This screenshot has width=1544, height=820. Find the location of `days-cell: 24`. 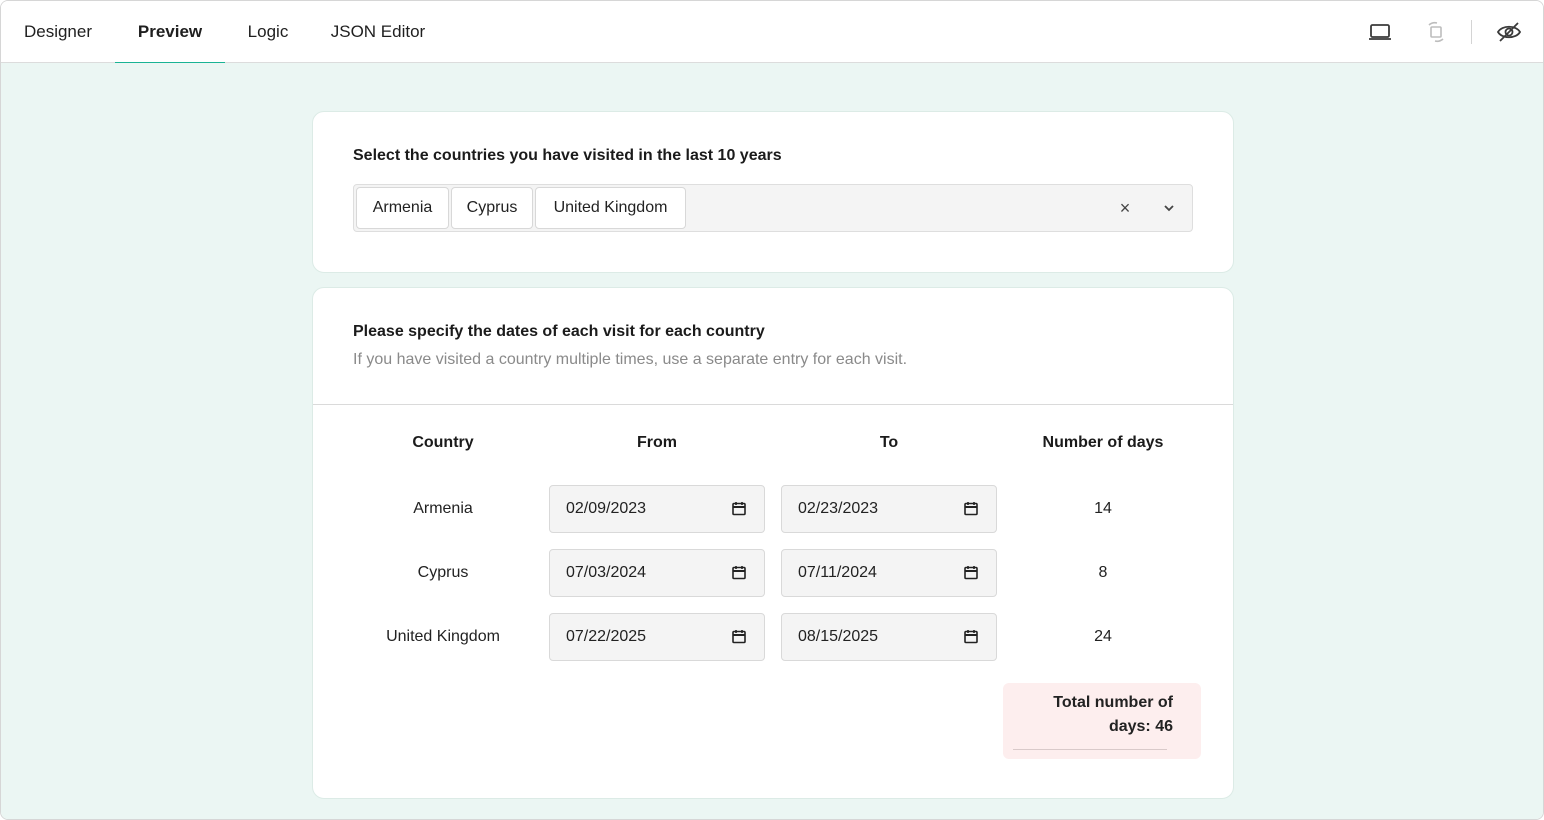

days-cell: 24 is located at coordinates (1103, 636).